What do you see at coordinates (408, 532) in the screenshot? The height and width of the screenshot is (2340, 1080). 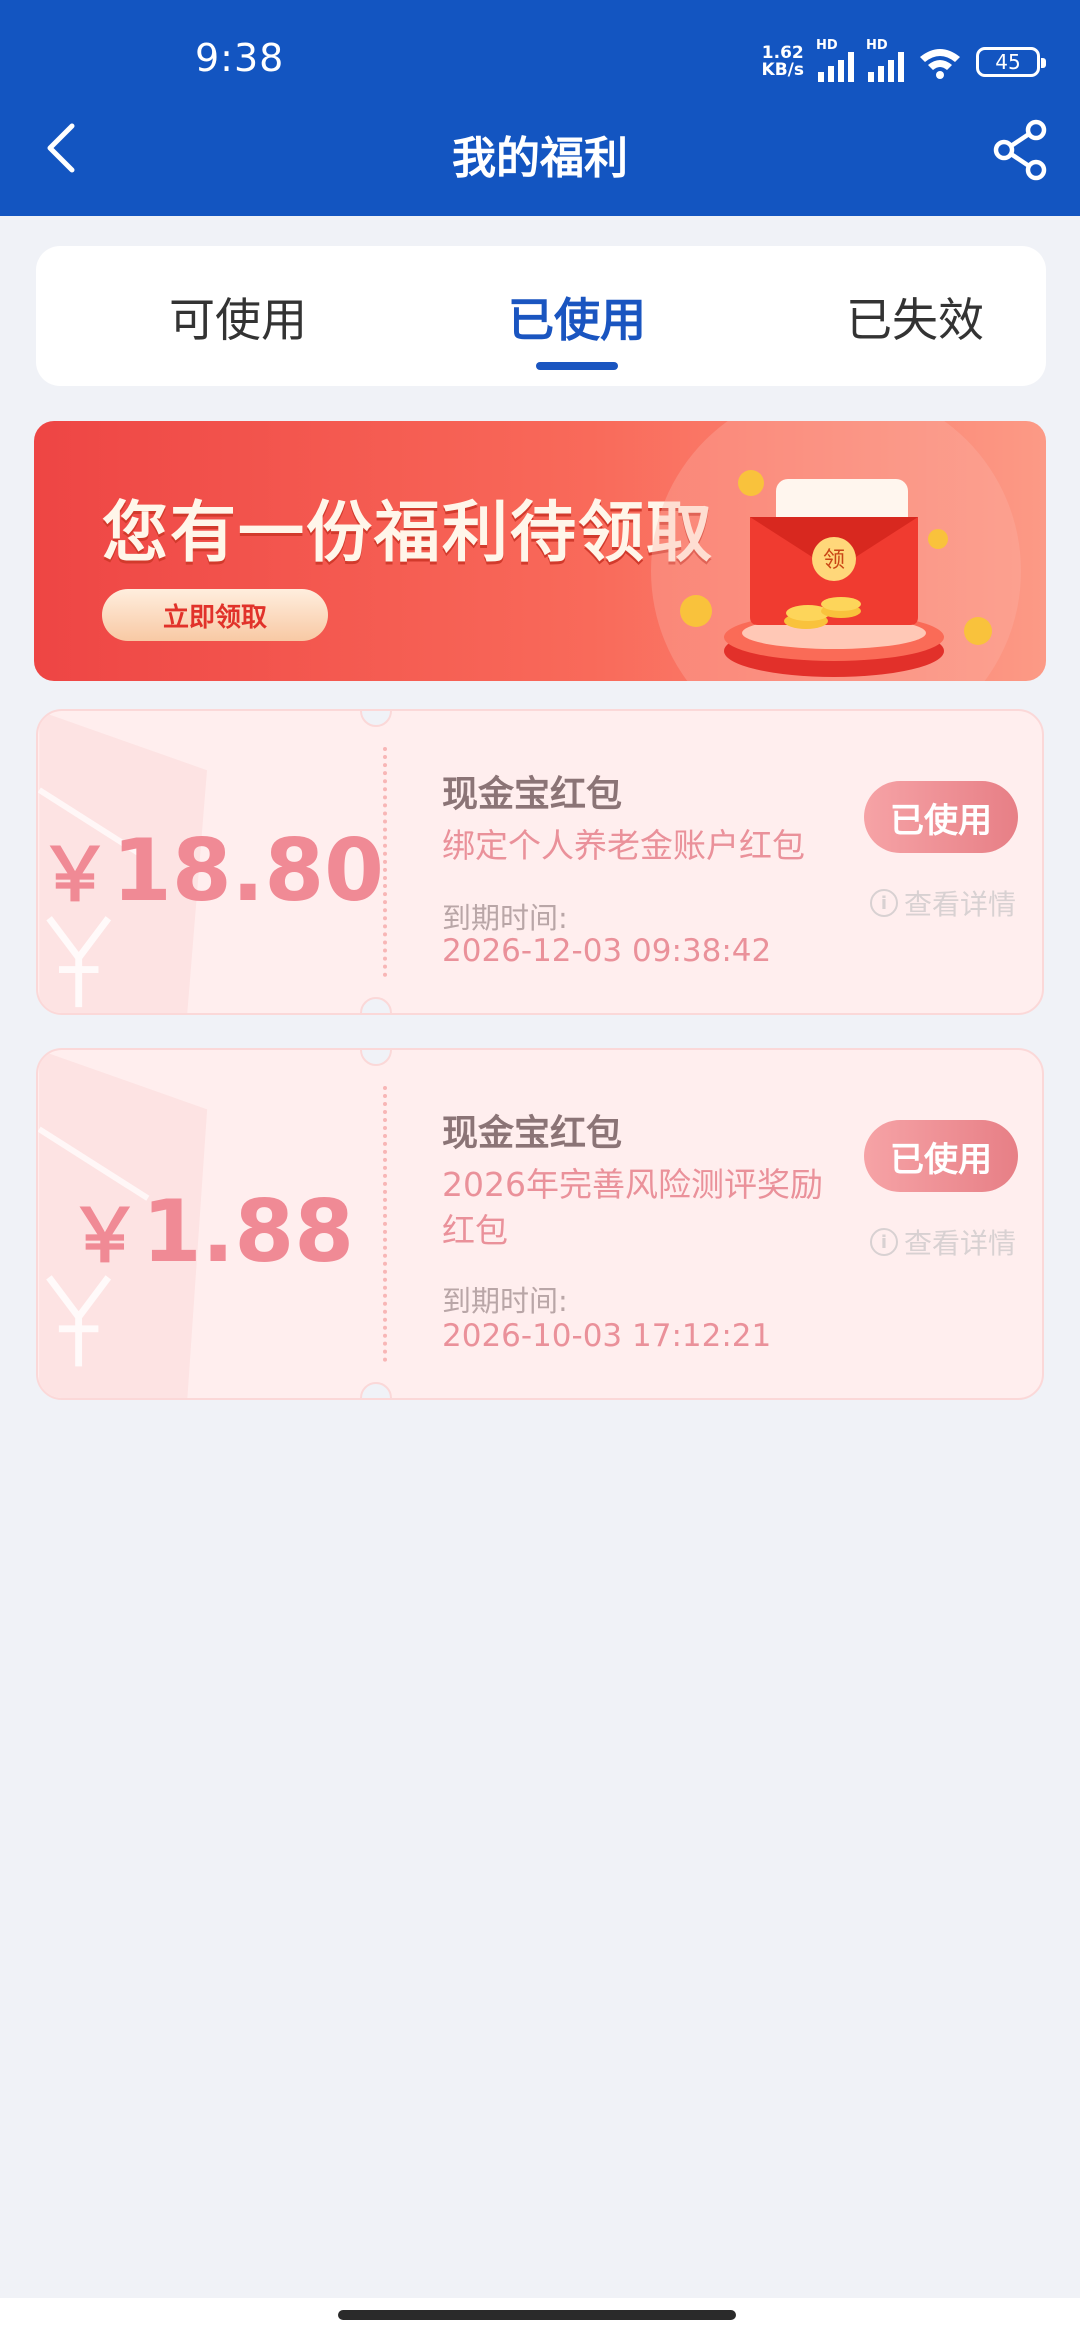 I see `banner-title: 您有一份福利待领取` at bounding box center [408, 532].